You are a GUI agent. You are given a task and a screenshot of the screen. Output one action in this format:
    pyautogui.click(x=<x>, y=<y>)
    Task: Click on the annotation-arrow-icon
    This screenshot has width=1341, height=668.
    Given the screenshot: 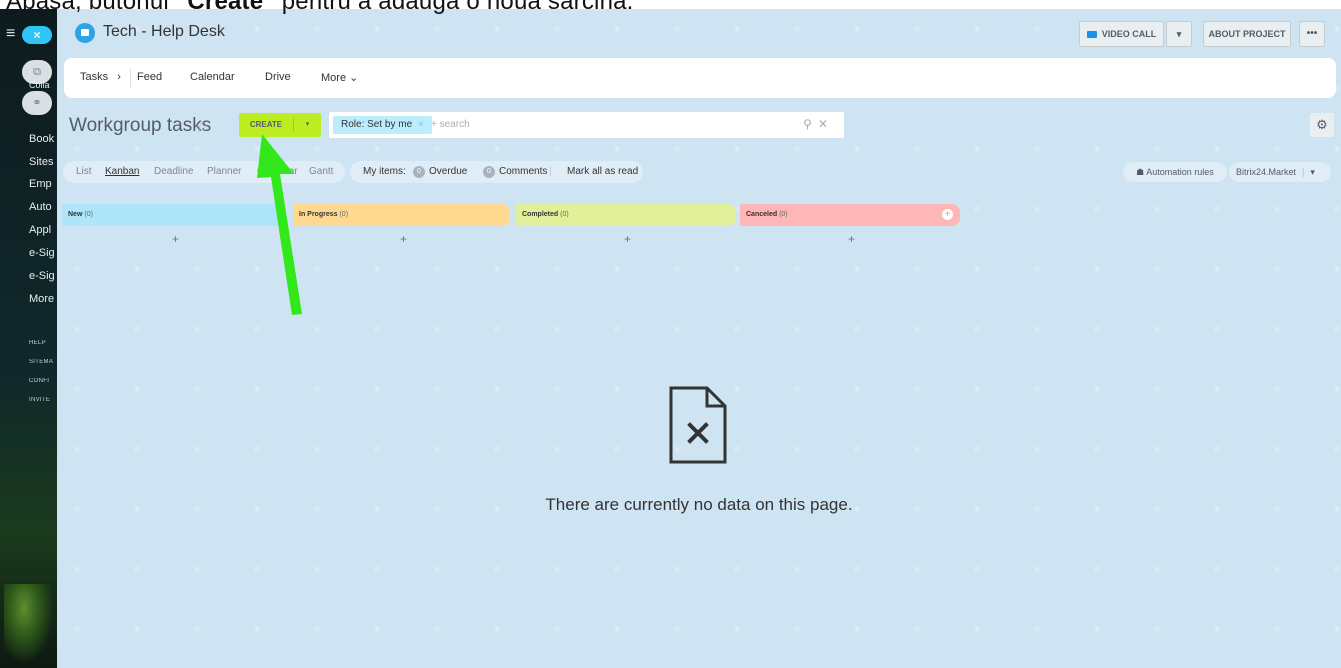 What is the action you would take?
    pyautogui.click(x=287, y=224)
    